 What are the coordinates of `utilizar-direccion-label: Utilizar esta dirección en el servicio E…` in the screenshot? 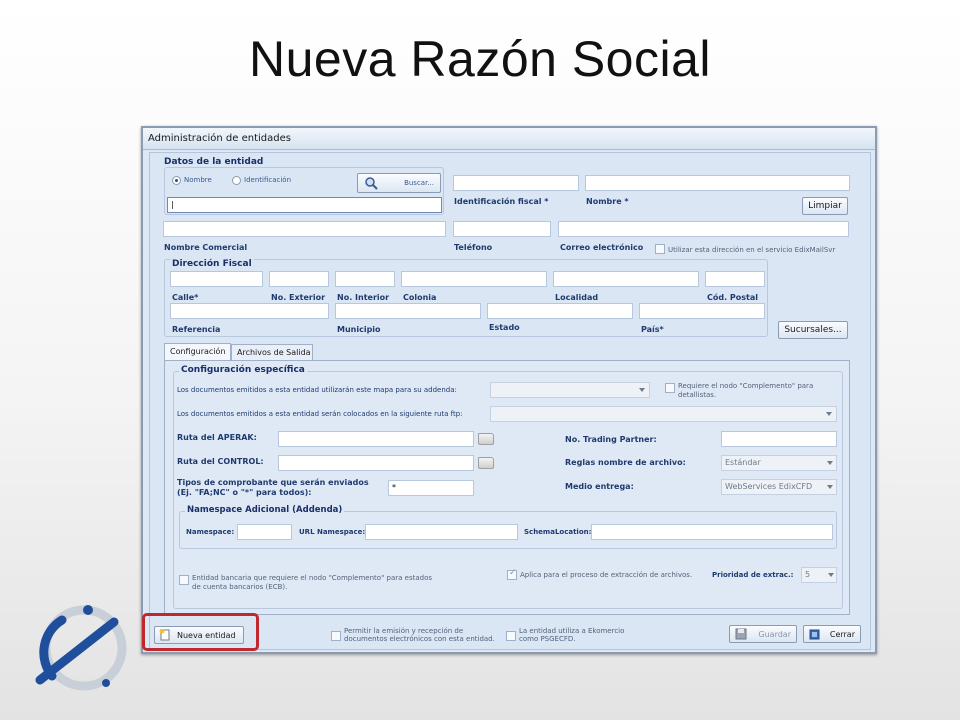 It's located at (752, 250).